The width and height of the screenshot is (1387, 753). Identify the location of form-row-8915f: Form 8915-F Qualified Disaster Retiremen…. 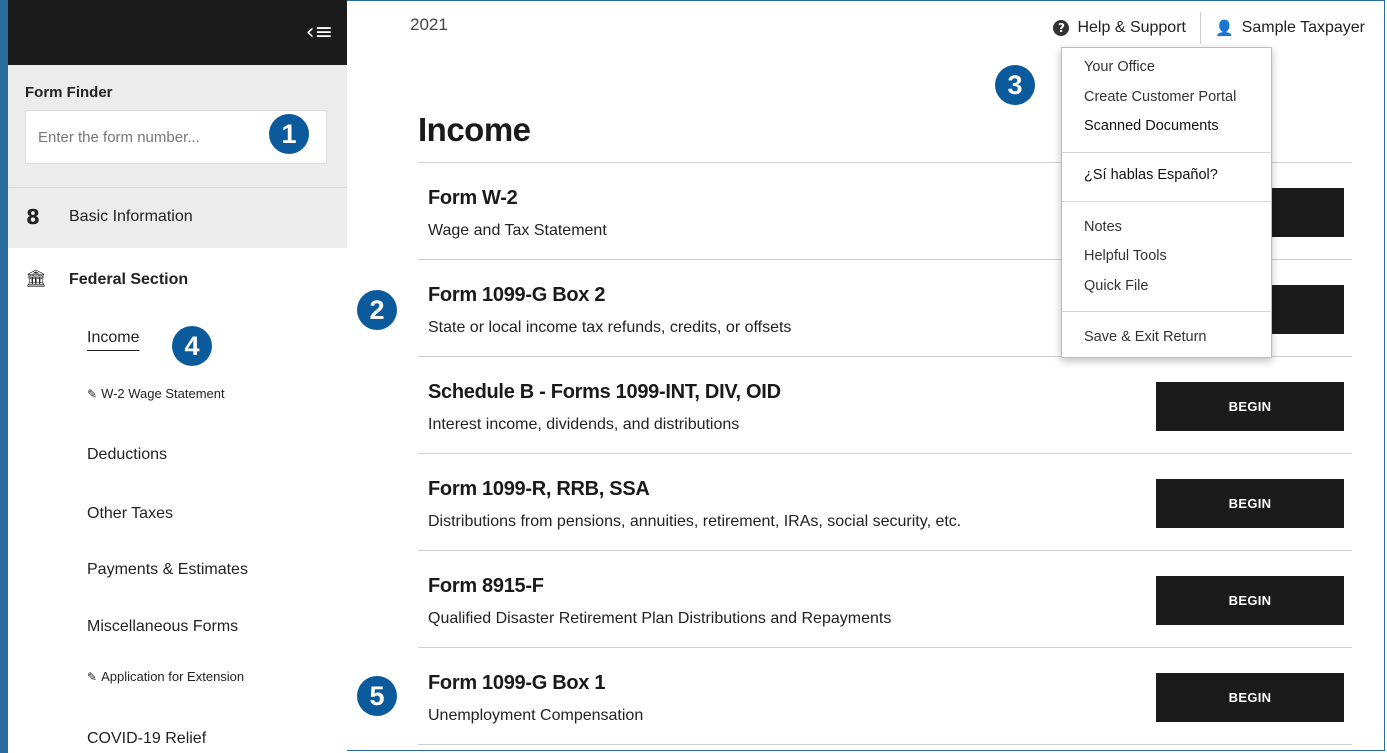
(885, 599).